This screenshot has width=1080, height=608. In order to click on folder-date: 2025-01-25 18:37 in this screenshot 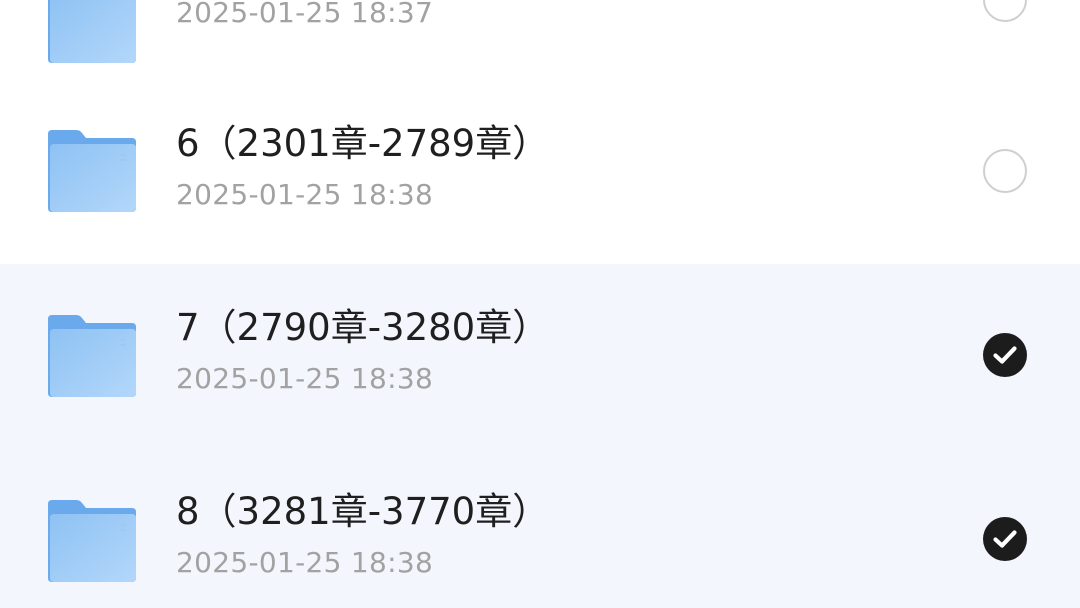, I will do `click(305, 14)`.